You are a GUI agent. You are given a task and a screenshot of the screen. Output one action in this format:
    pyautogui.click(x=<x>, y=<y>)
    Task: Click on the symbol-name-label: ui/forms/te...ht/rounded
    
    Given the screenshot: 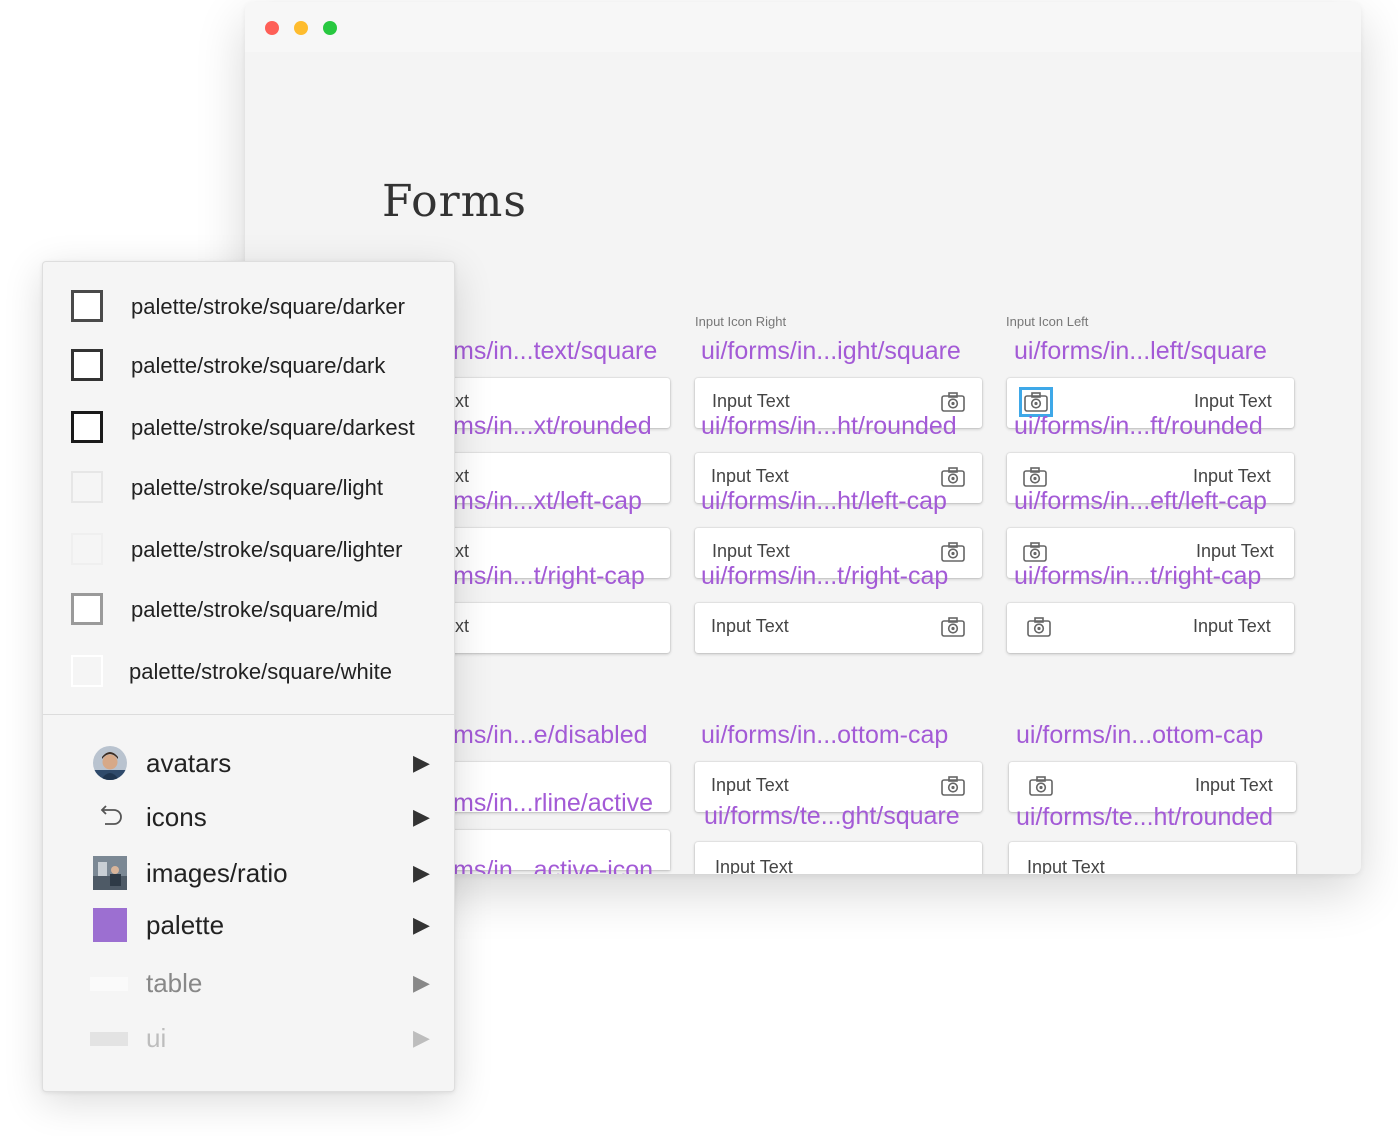 What is the action you would take?
    pyautogui.click(x=1144, y=817)
    